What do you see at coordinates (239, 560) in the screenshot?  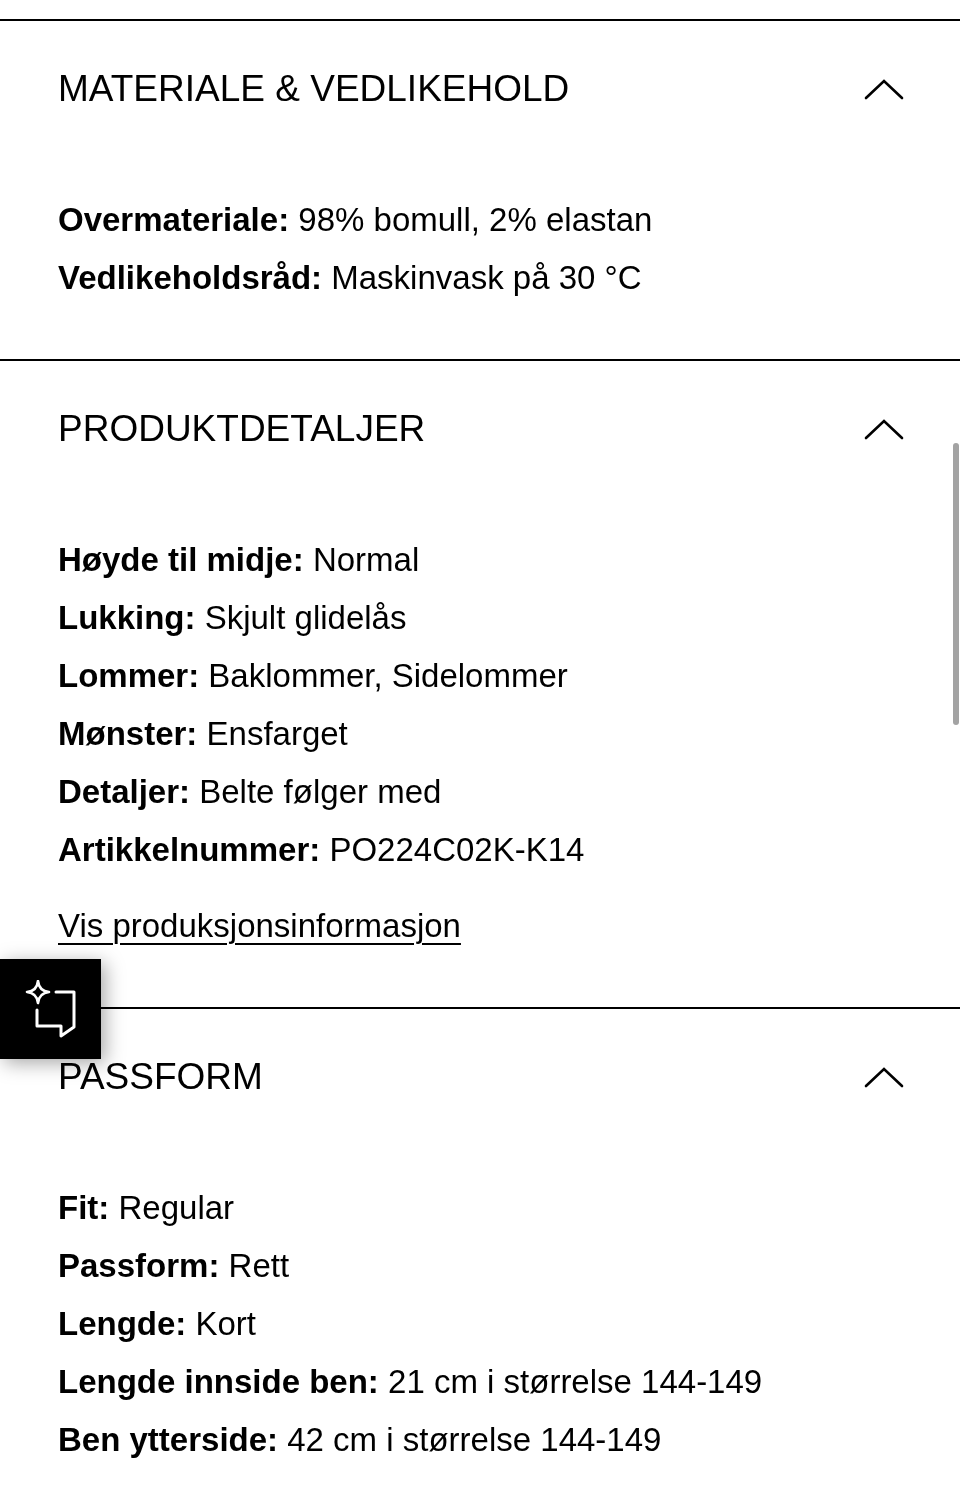 I see `detail-line: Høyde til midje: Normal` at bounding box center [239, 560].